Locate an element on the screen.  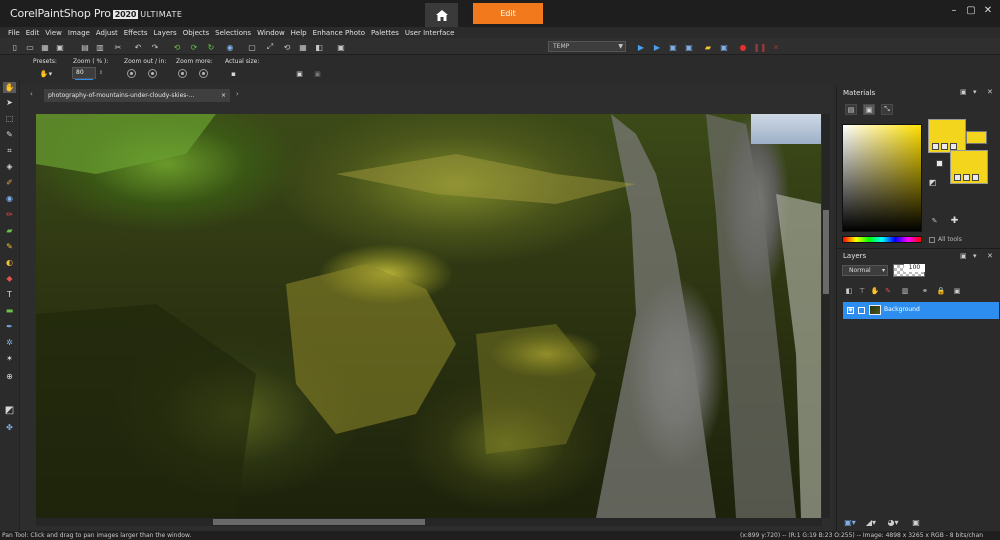
layer-row-background: ◉ Background is located at coordinates (921, 310).